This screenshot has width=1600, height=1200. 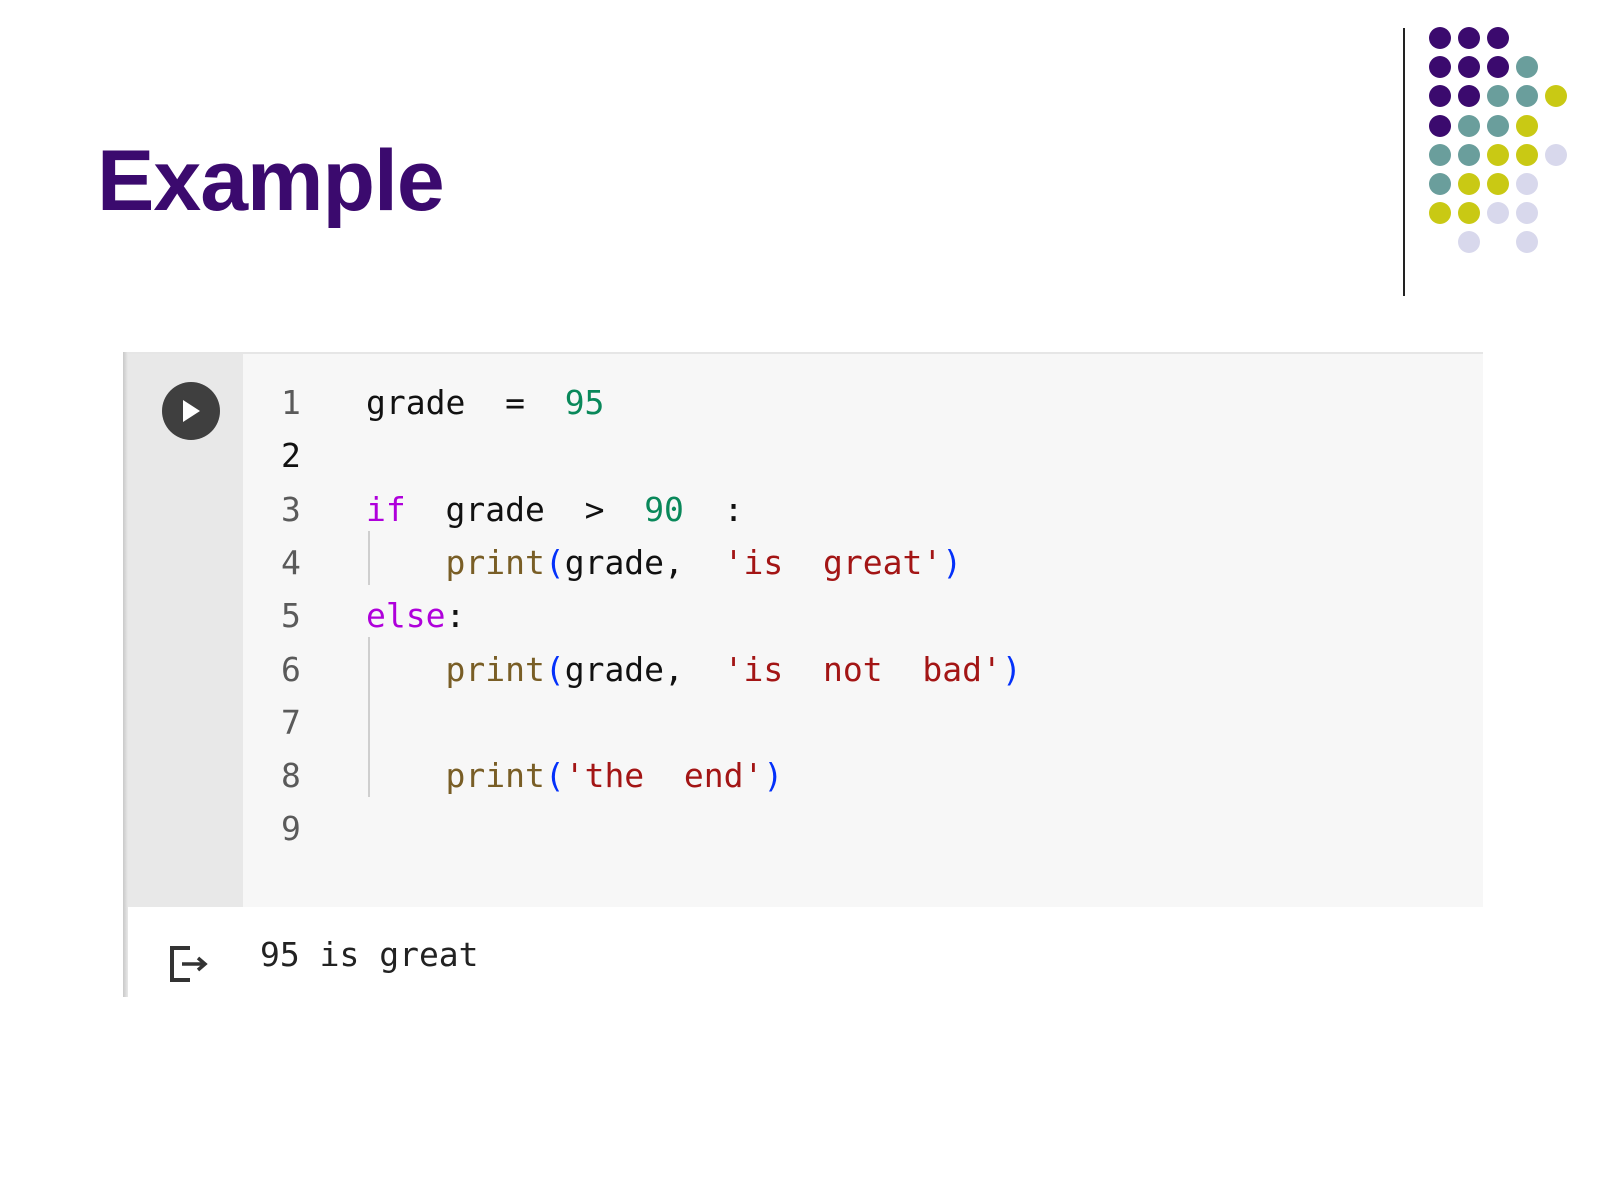 I want to click on line-number: 1, so click(x=291, y=402).